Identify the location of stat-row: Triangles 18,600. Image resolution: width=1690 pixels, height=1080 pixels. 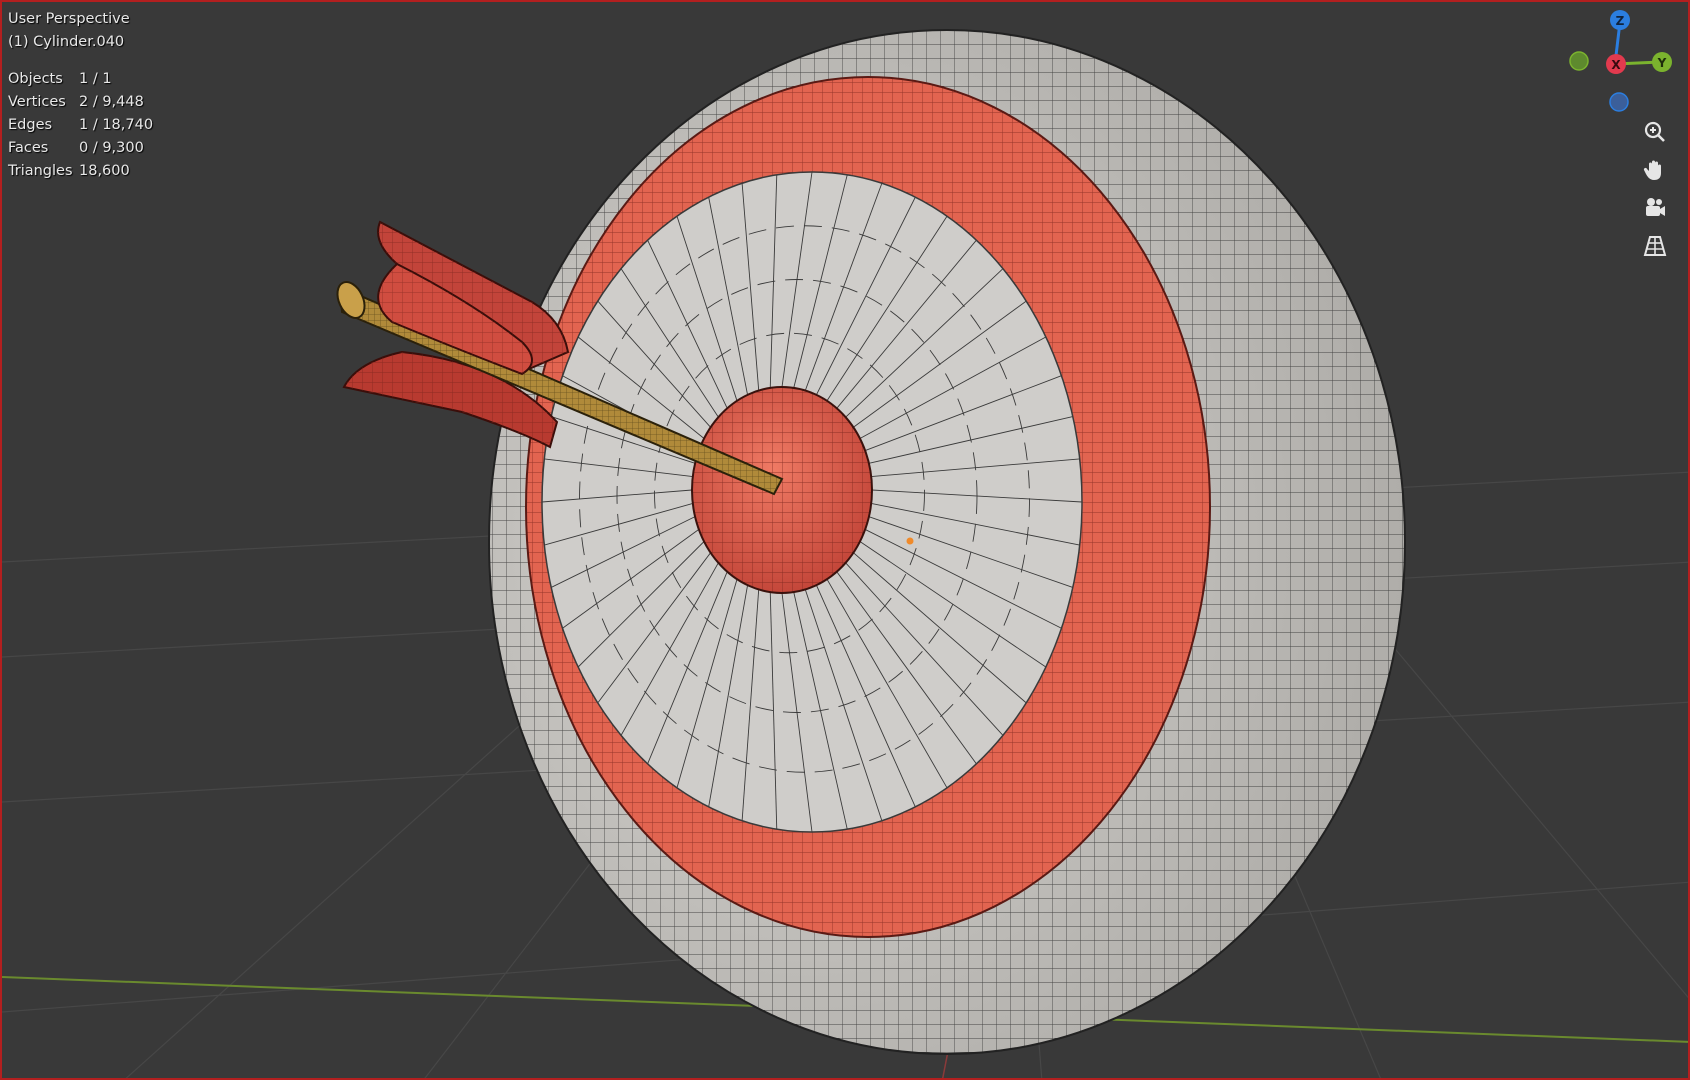
(80, 171).